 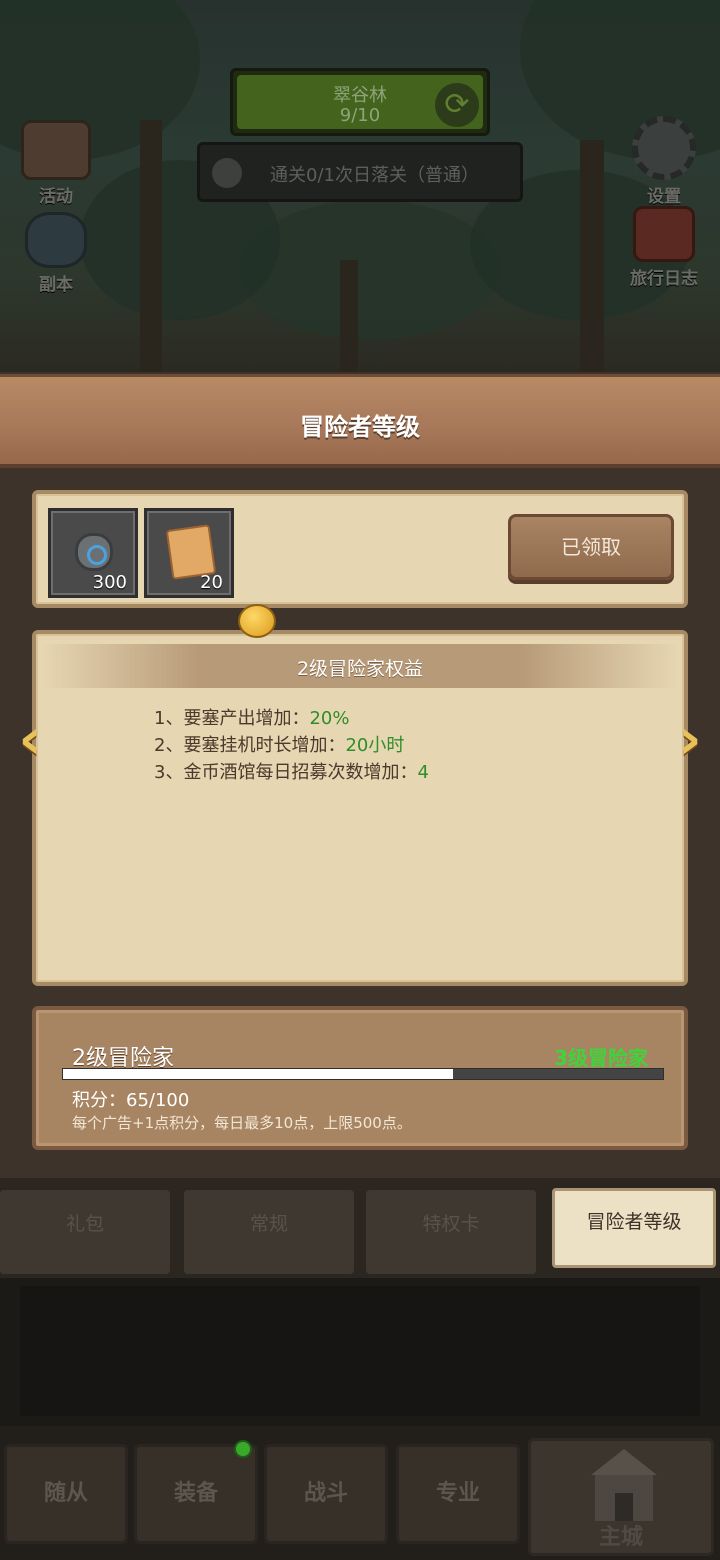 I want to click on points-hint: 每个广告+1点积分，每日最多10点，上限500点。, so click(x=242, y=1123).